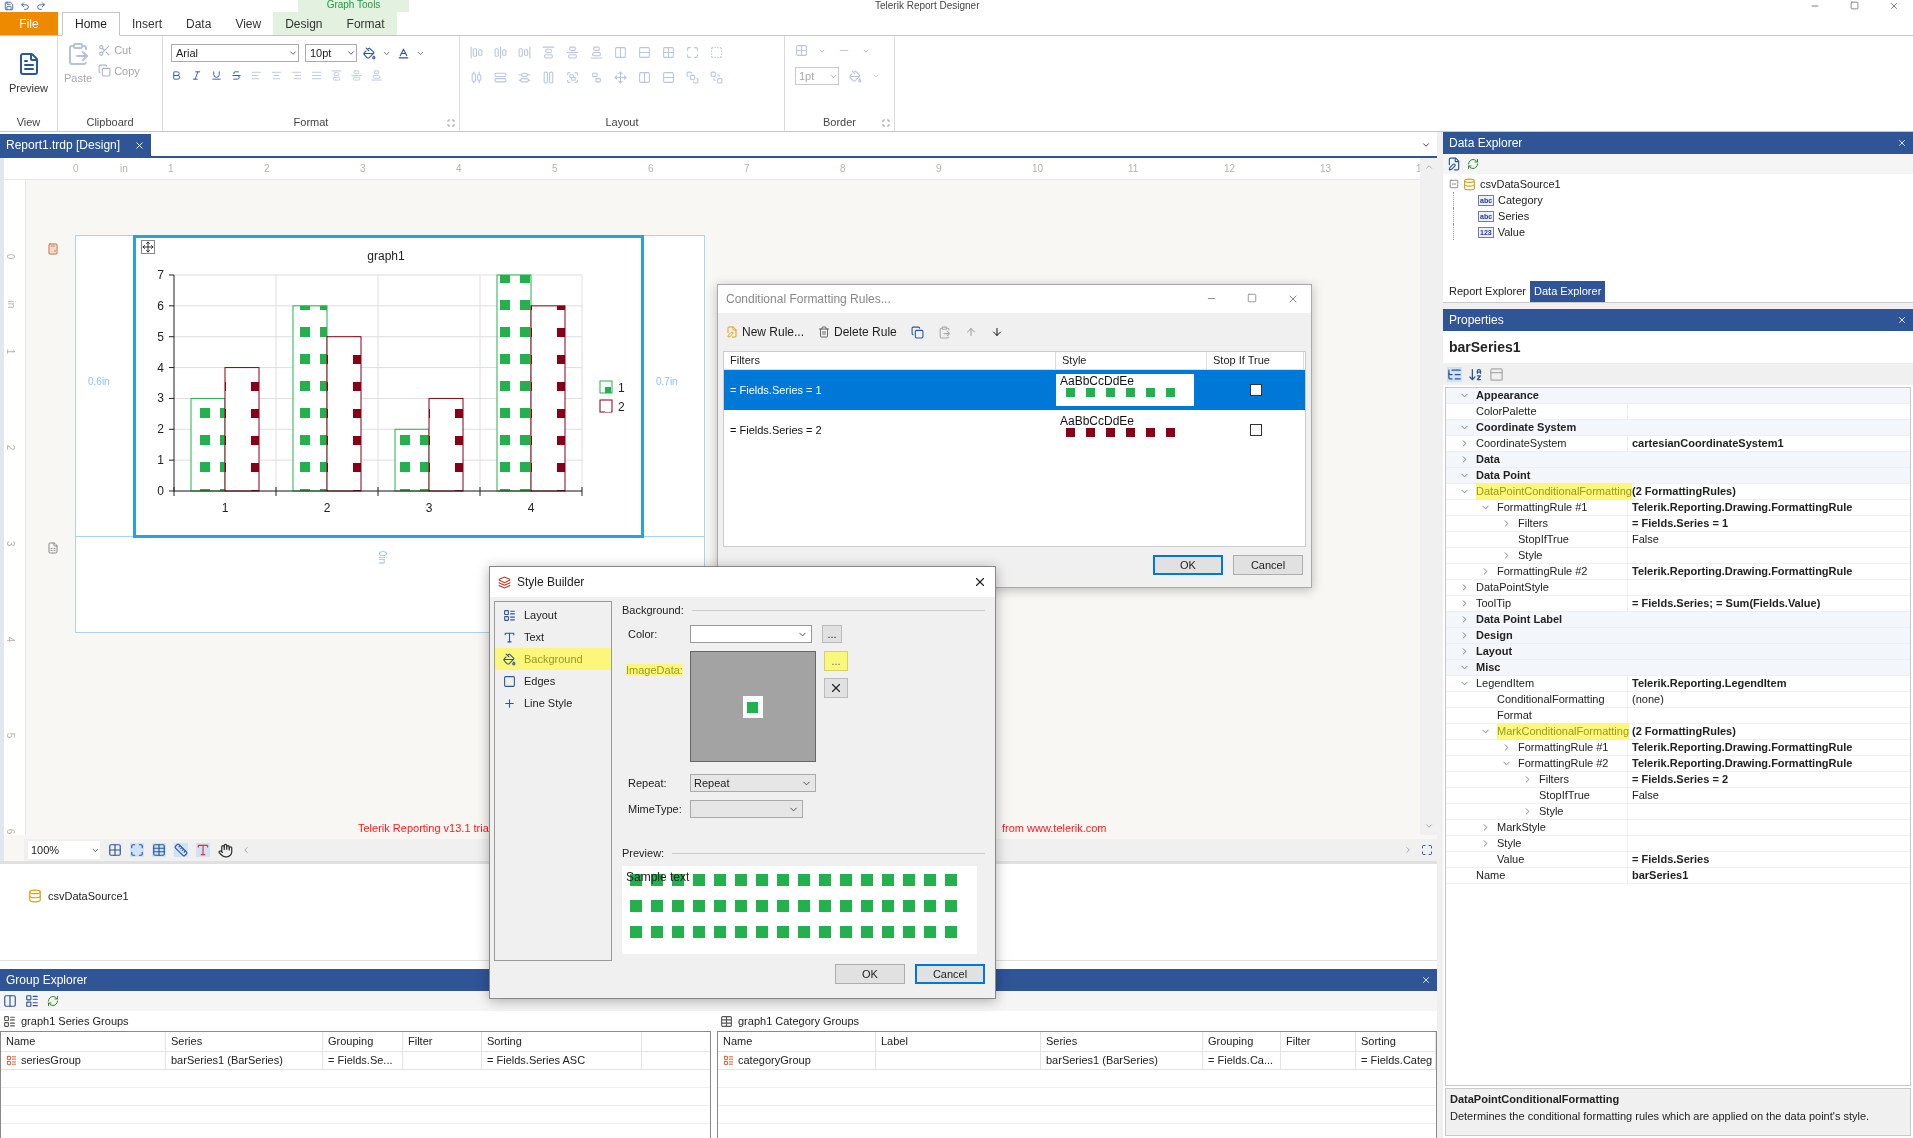  Describe the element at coordinates (64, 850) in the screenshot. I see `zoom-dropdown: 100%` at that location.